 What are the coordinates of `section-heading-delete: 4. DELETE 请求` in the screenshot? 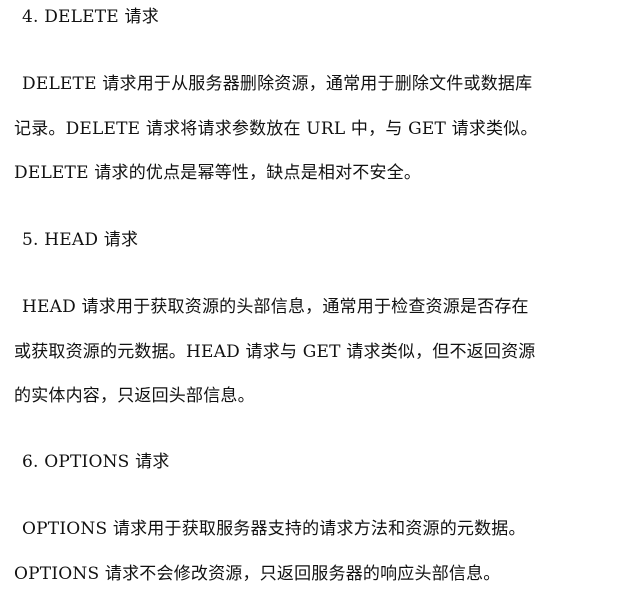 It's located at (90, 17).